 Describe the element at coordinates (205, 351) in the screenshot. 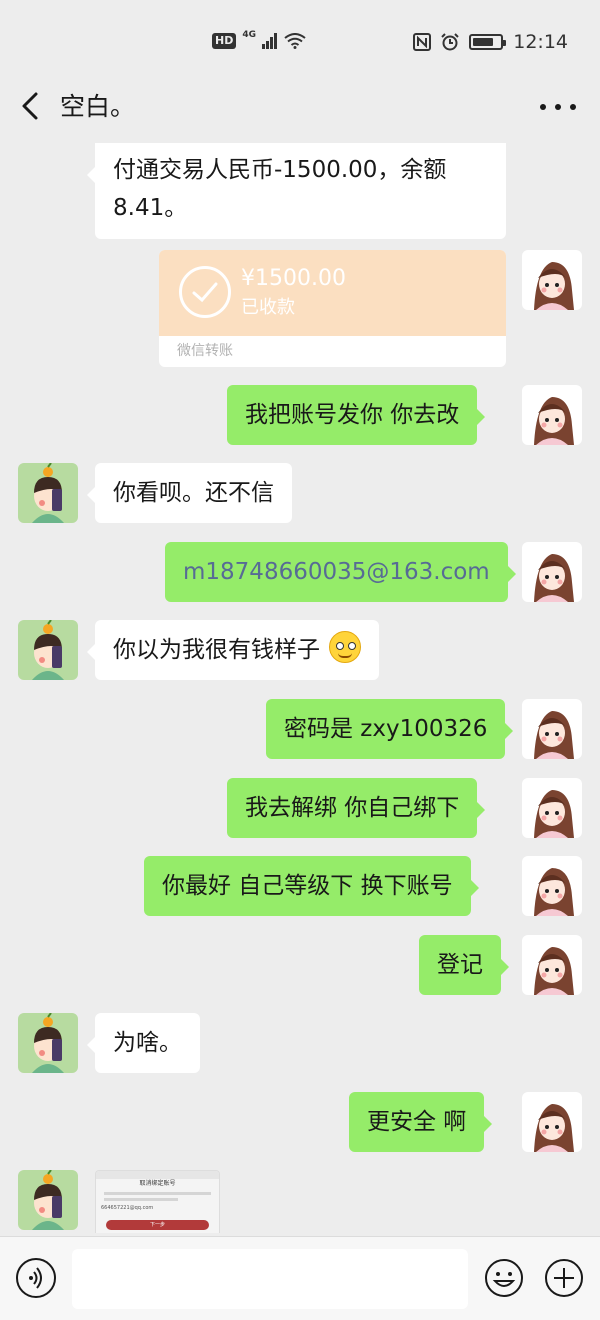

I see `transfer-label: 微信转账` at that location.